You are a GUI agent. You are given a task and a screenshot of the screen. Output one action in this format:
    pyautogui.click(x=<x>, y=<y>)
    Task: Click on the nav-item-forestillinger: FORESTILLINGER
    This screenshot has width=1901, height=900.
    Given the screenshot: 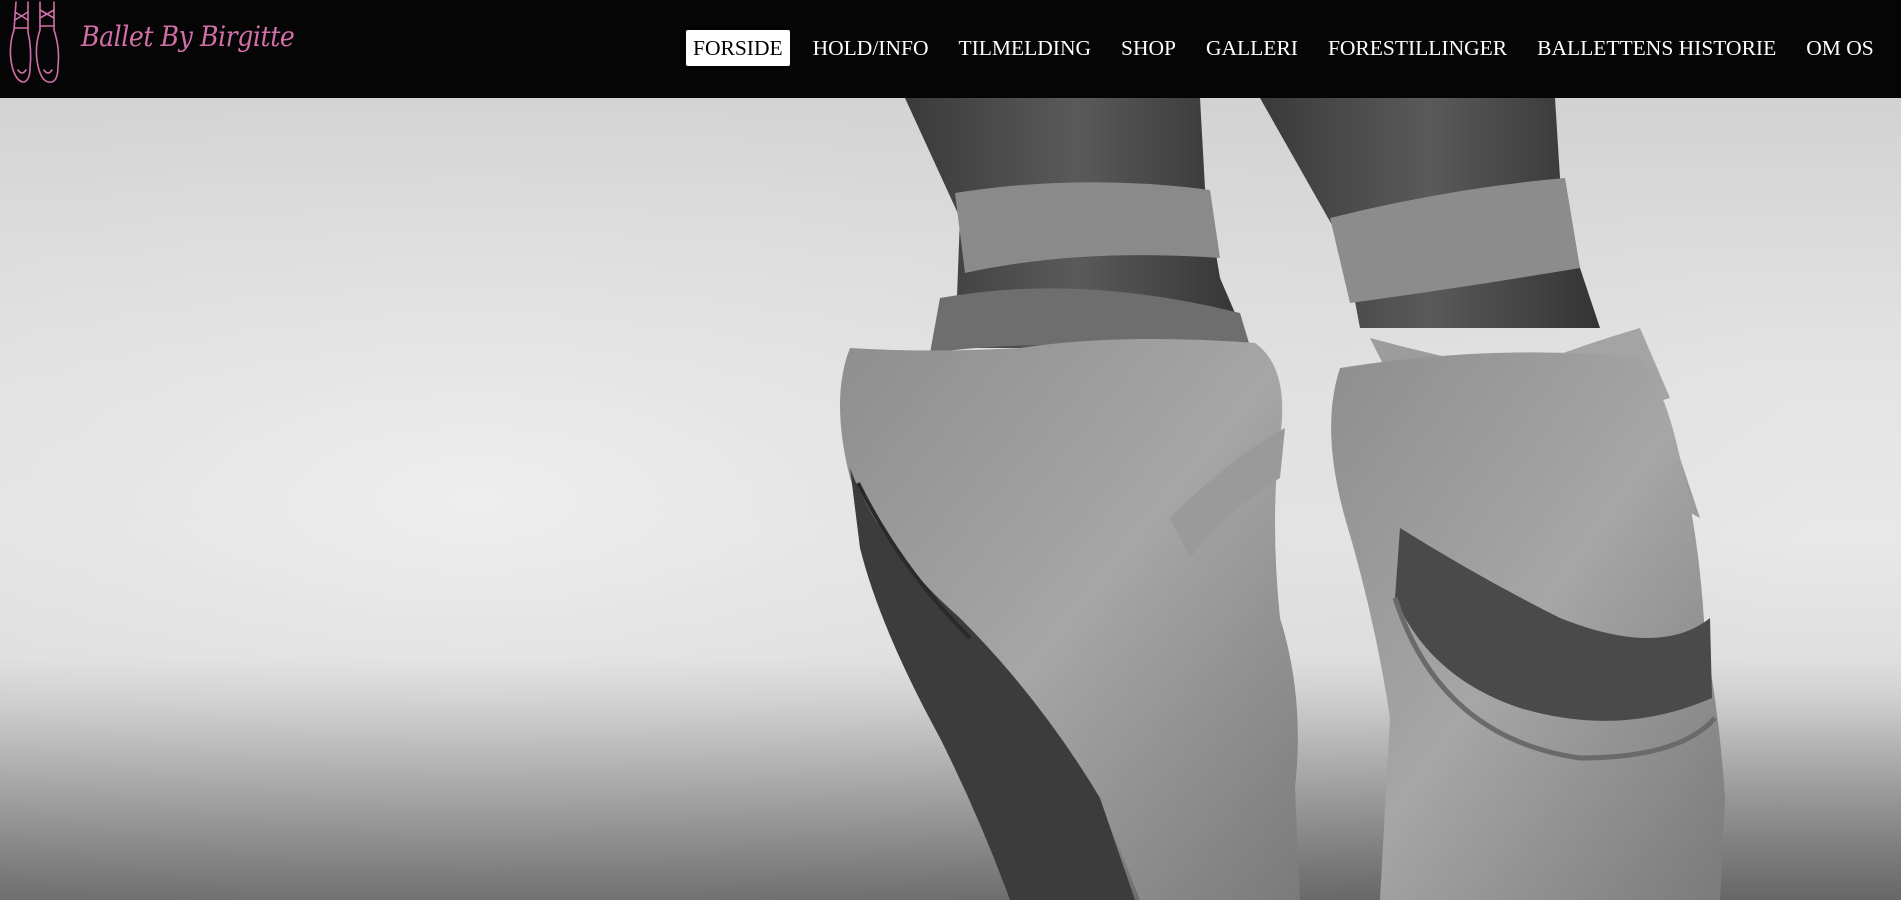 What is the action you would take?
    pyautogui.click(x=1417, y=48)
    